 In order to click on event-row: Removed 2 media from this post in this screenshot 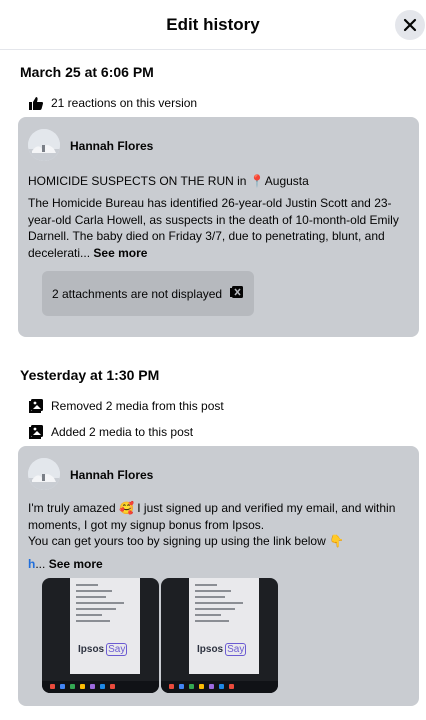, I will do `click(126, 406)`.